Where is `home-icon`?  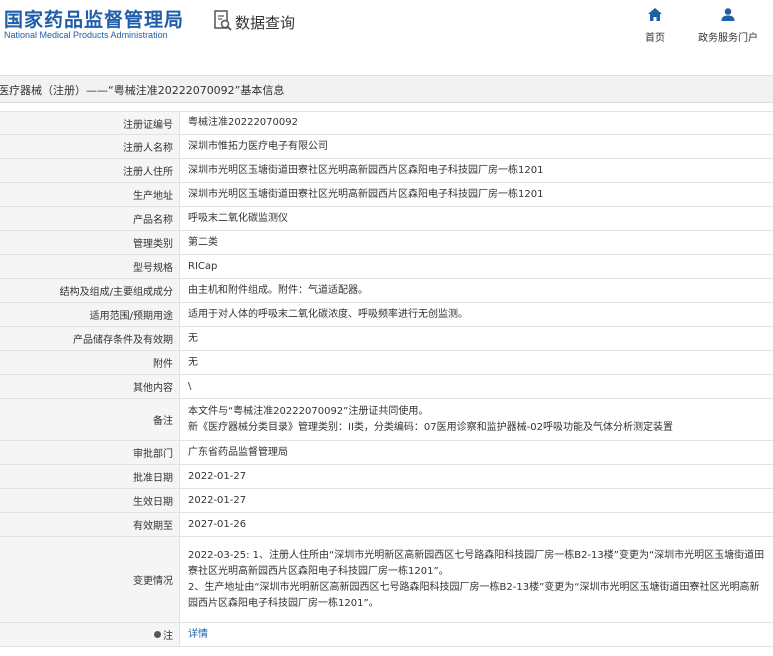
home-icon is located at coordinates (655, 15).